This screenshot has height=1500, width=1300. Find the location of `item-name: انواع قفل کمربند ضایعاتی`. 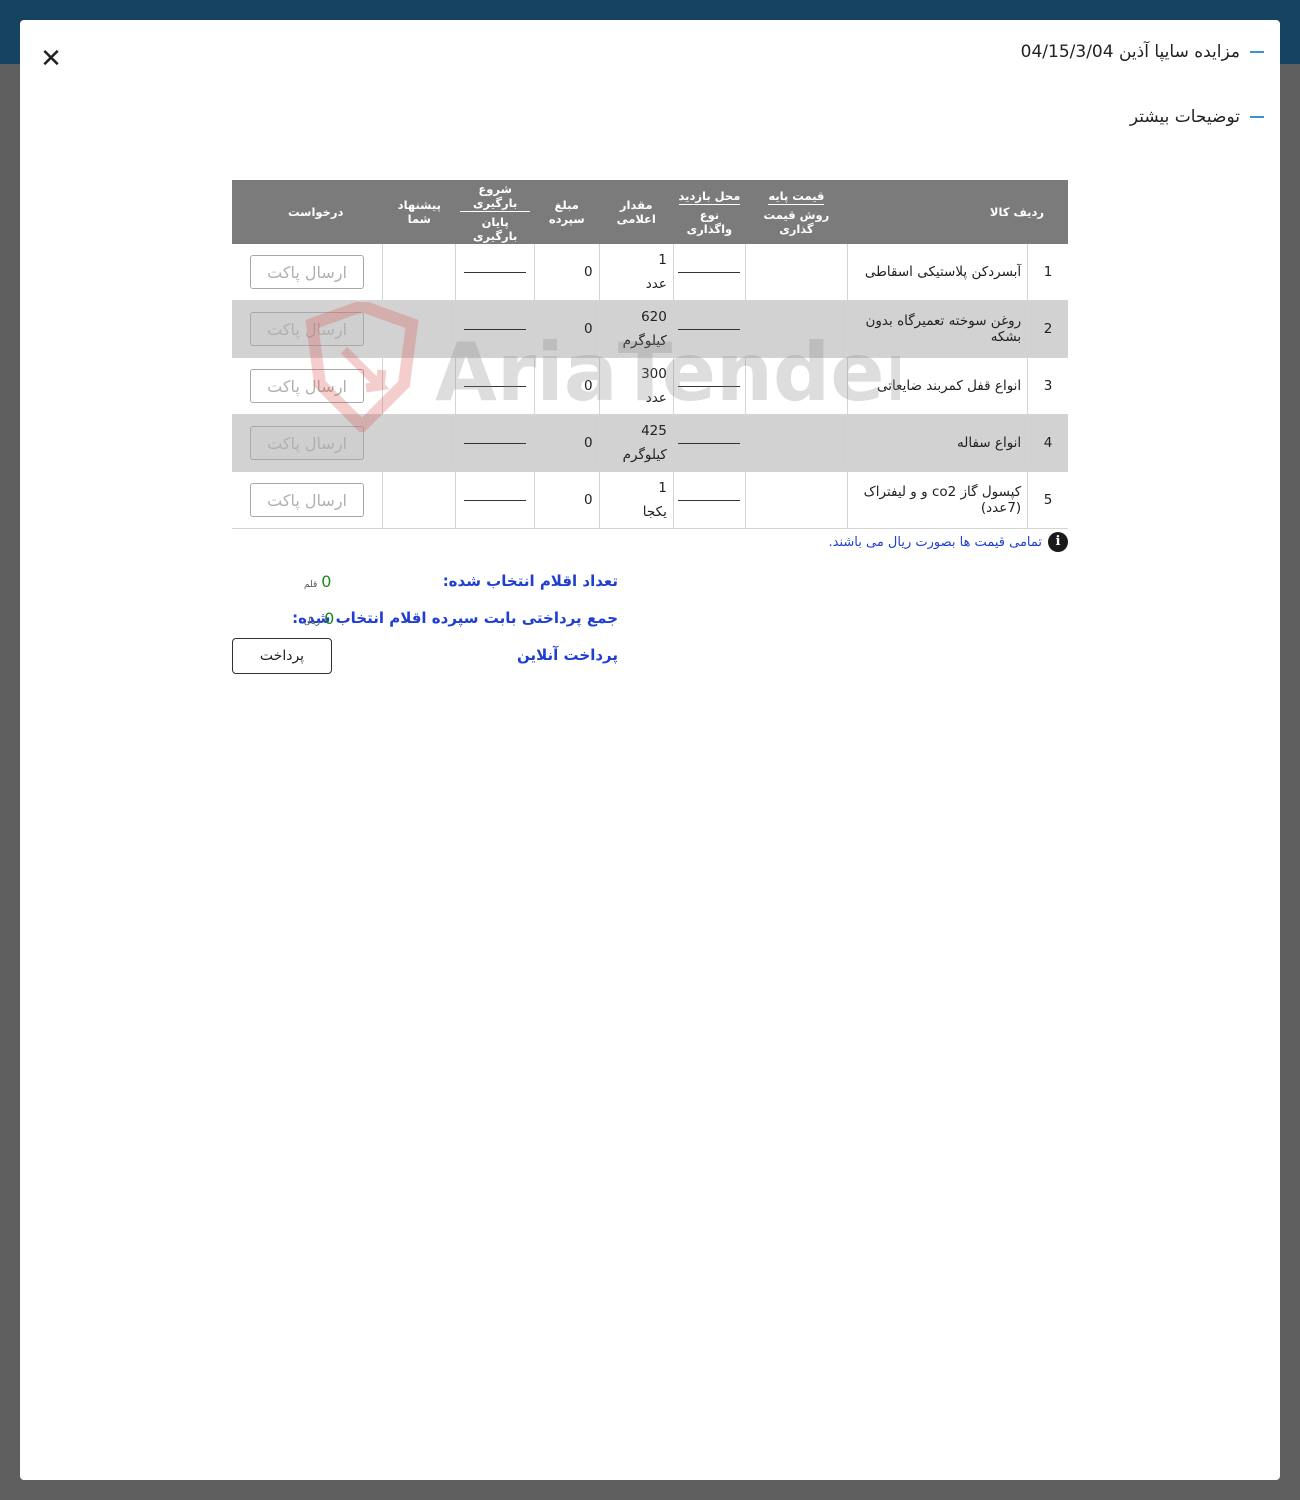

item-name: انواع قفل کمربند ضایعاتی is located at coordinates (937, 386).